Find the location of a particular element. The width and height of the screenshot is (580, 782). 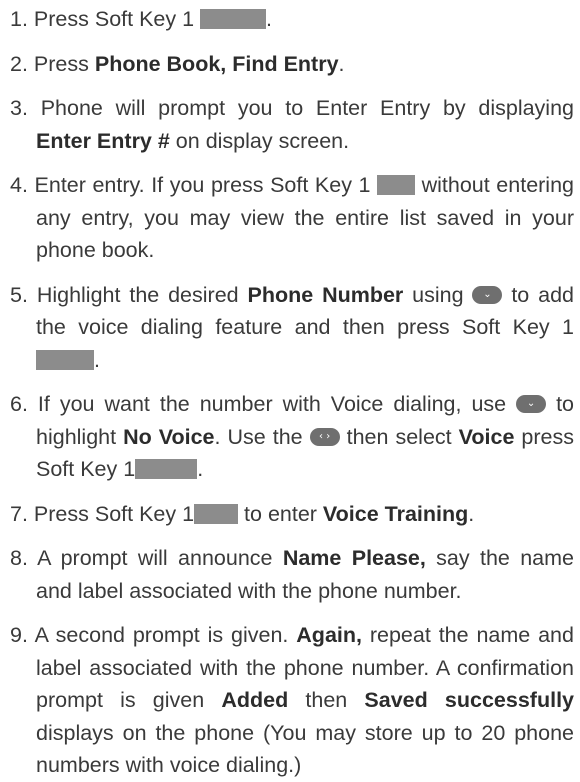

step-emphasis: Voice is located at coordinates (486, 436).